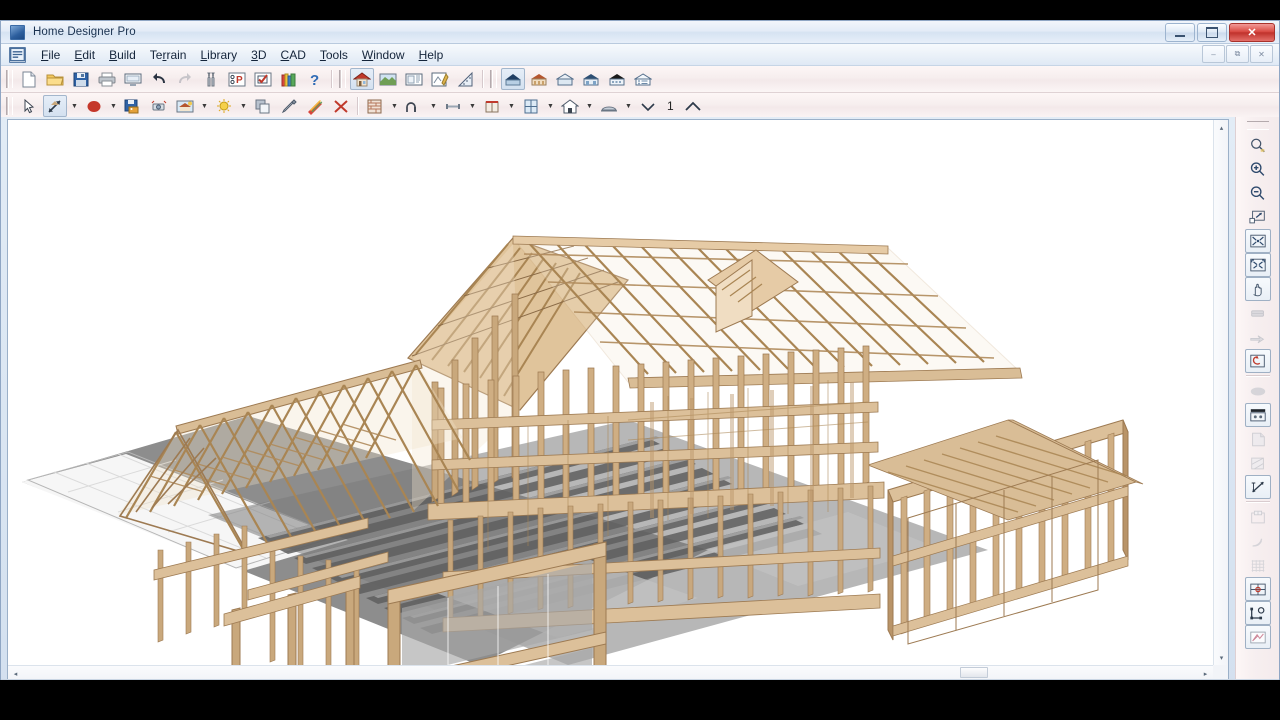  What do you see at coordinates (617, 79) in the screenshot?
I see `doll-house-button` at bounding box center [617, 79].